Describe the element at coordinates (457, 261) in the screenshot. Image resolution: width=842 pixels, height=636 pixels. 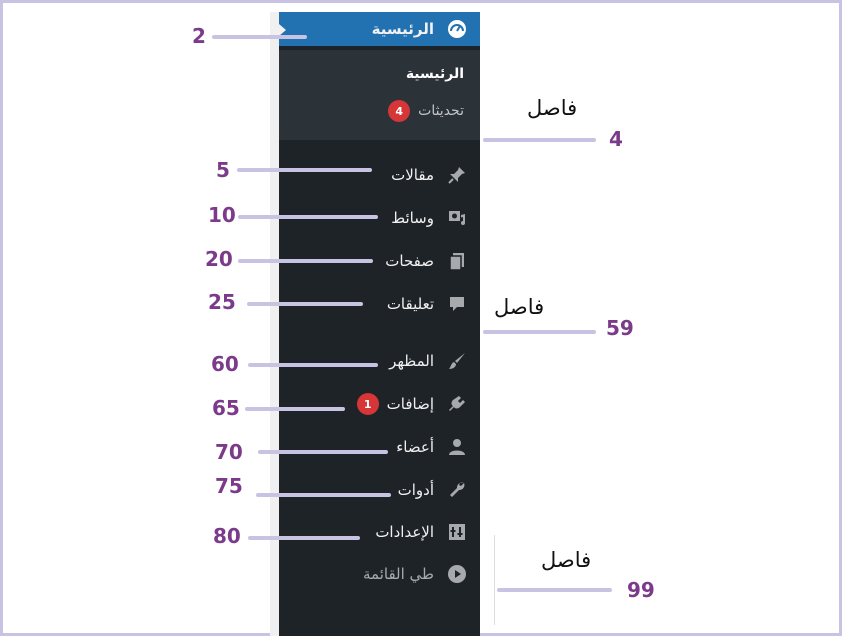
I see `pages-icon` at that location.